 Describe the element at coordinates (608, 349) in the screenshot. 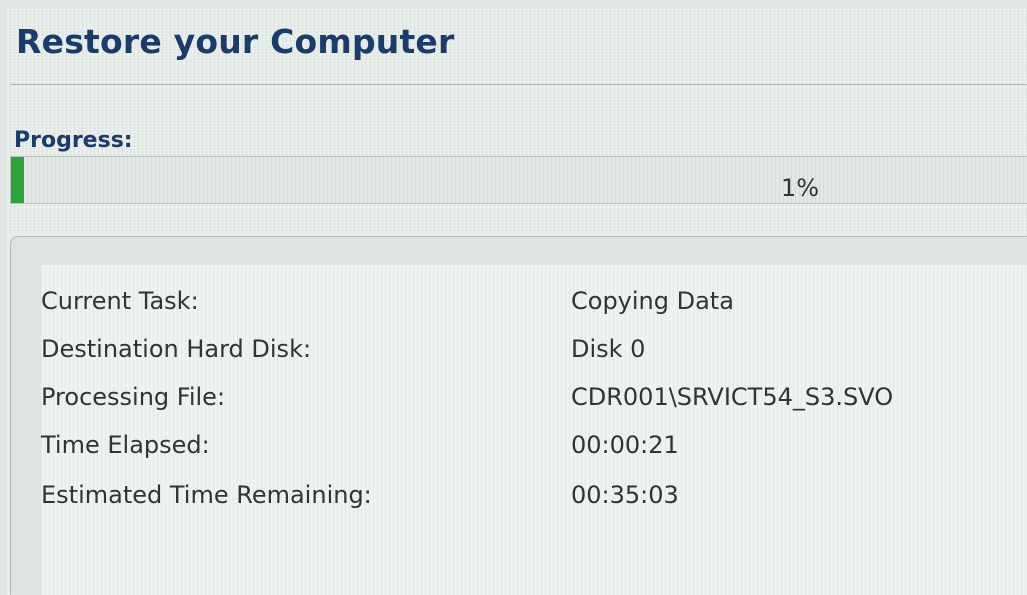

I see `destination-disk-value: Disk 0` at that location.